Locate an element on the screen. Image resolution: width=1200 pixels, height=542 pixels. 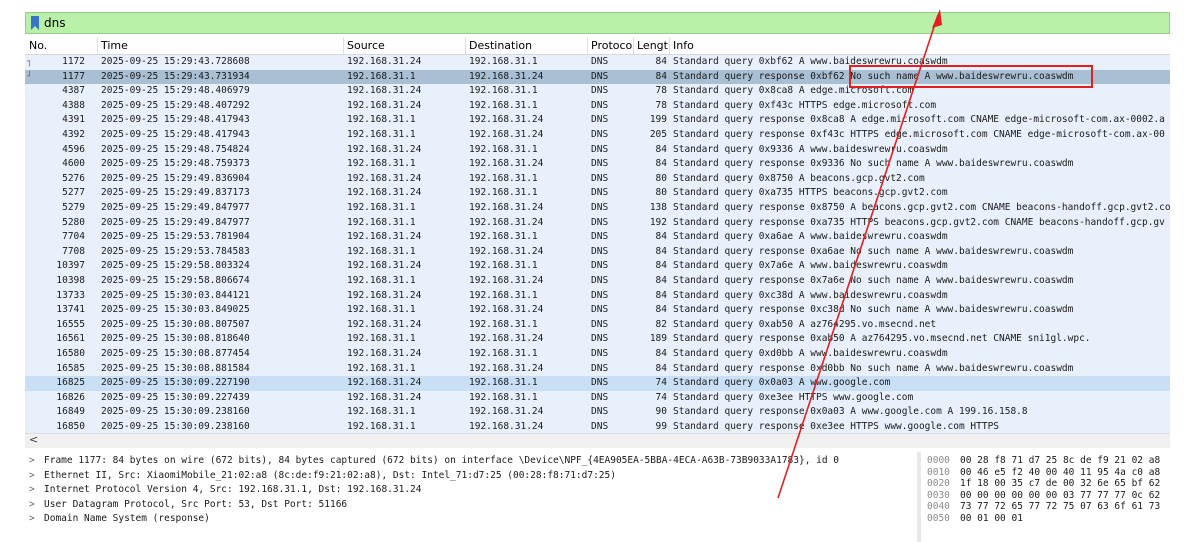
hex-bytes: 73 77 72 65 77 72 75 07 63 6f 61 73 is located at coordinates (1060, 507).